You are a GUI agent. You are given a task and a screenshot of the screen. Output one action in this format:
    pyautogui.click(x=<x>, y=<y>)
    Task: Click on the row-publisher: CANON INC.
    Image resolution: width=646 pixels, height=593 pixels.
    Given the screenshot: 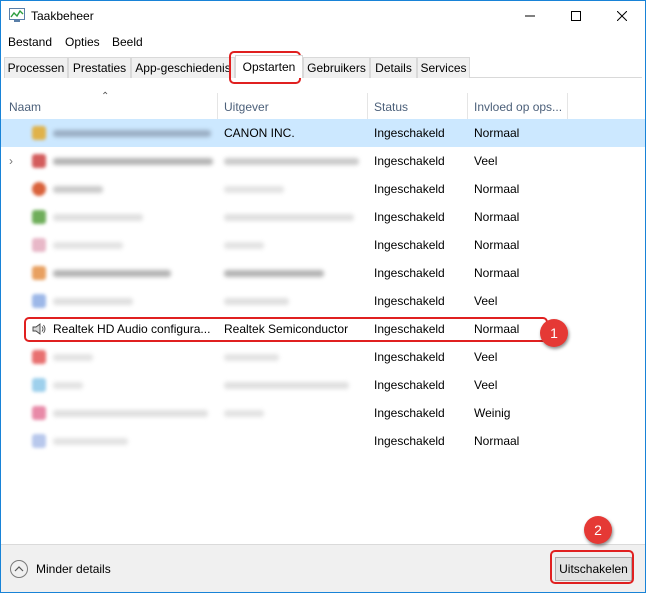 What is the action you would take?
    pyautogui.click(x=259, y=133)
    